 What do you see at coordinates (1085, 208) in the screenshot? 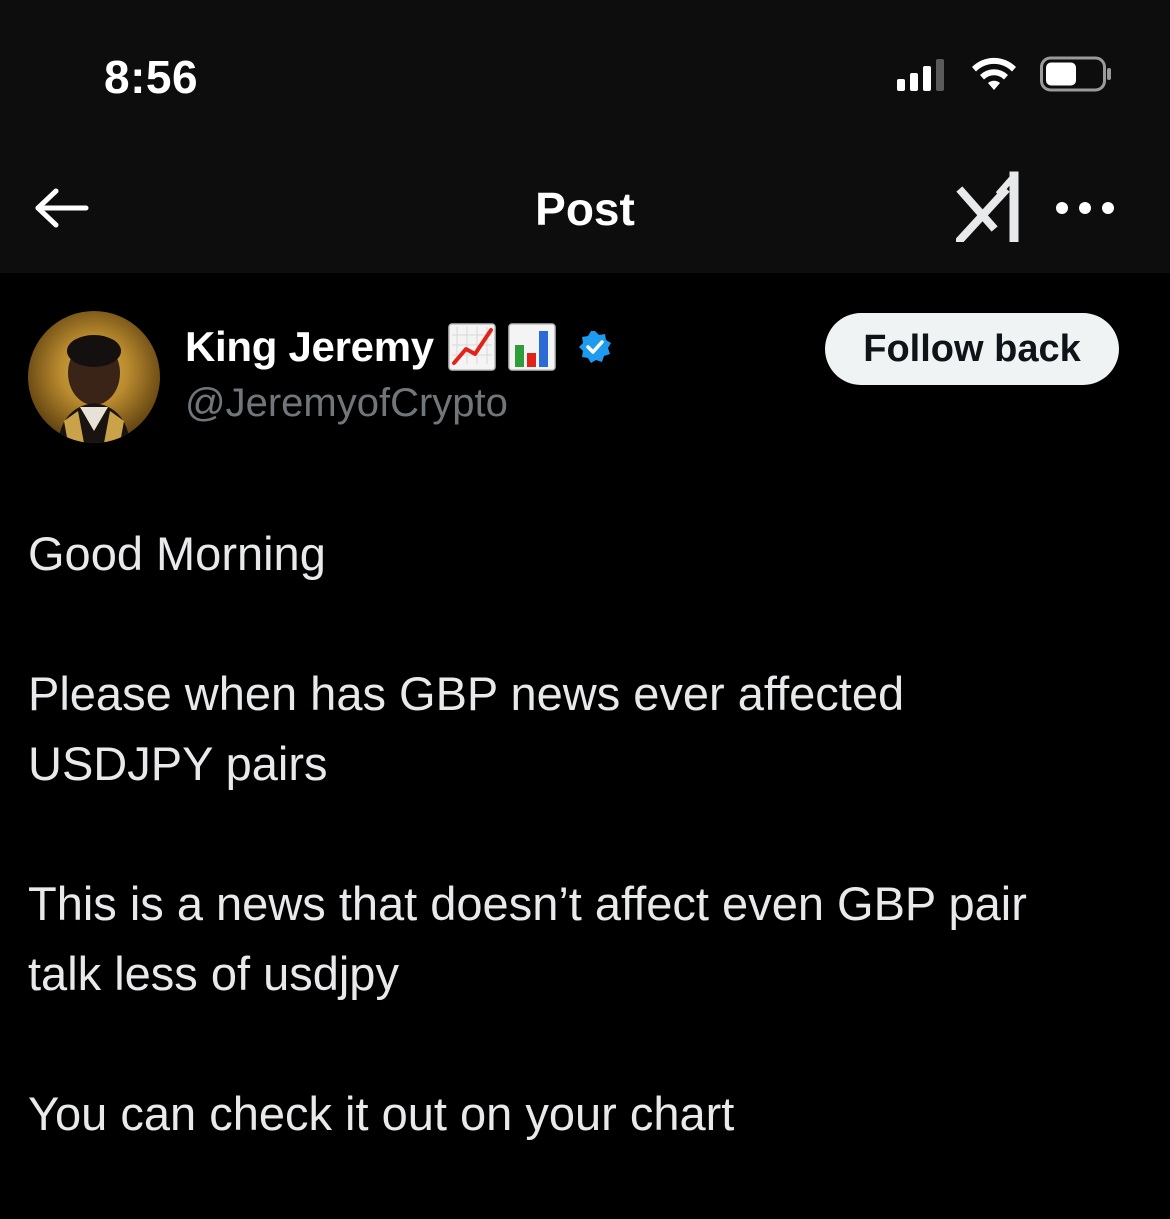
I see `more-horizontal-icon` at bounding box center [1085, 208].